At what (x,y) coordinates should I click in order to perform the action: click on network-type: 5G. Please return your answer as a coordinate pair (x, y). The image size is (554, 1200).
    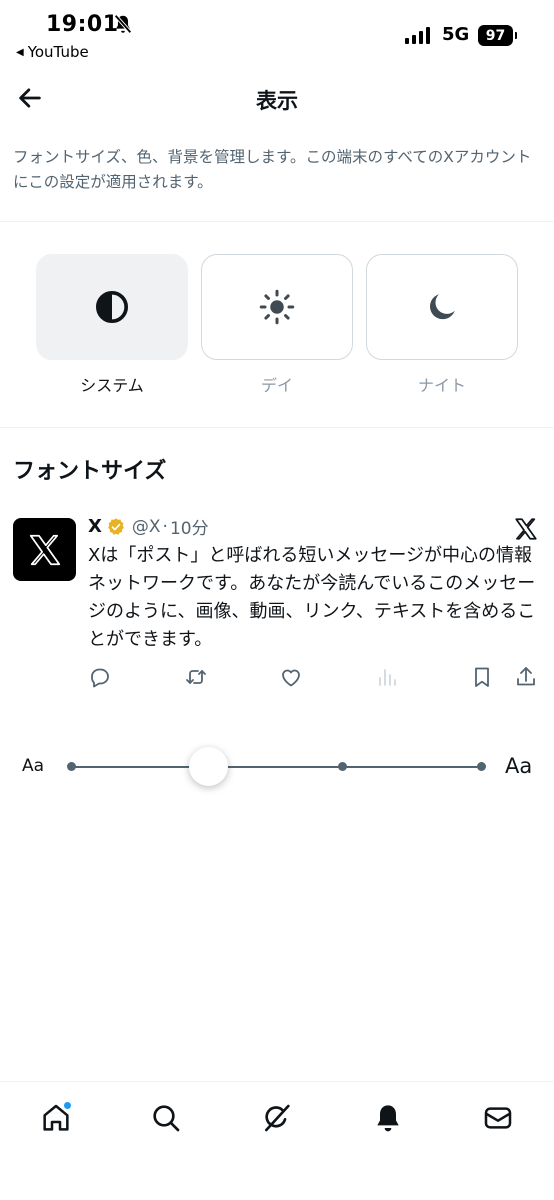
    Looking at the image, I should click on (456, 34).